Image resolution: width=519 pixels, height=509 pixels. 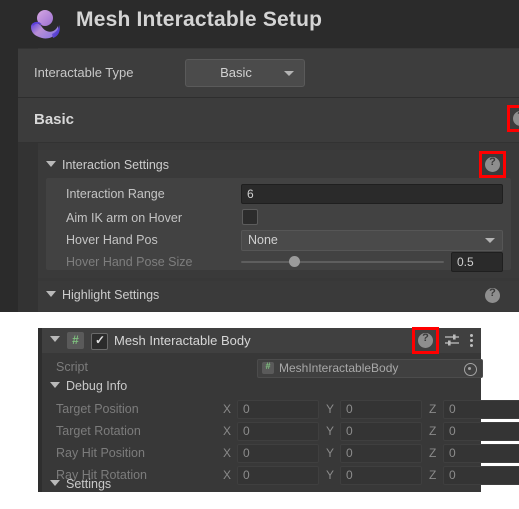 What do you see at coordinates (342, 262) in the screenshot?
I see `hover-hand-pose-size-slider` at bounding box center [342, 262].